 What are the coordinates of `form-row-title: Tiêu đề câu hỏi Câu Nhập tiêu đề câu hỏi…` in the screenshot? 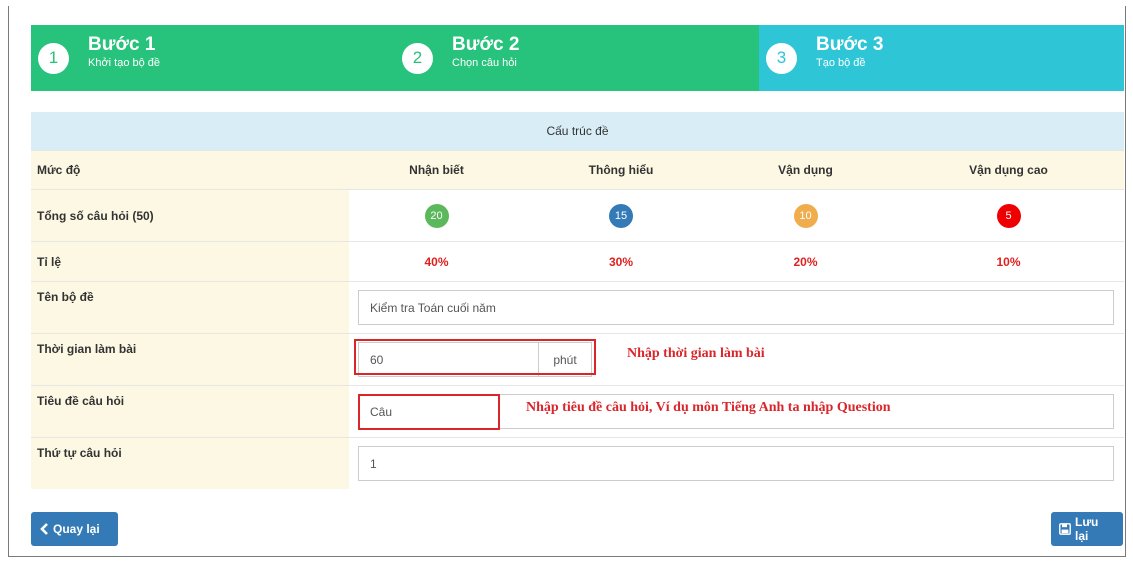 It's located at (577, 411).